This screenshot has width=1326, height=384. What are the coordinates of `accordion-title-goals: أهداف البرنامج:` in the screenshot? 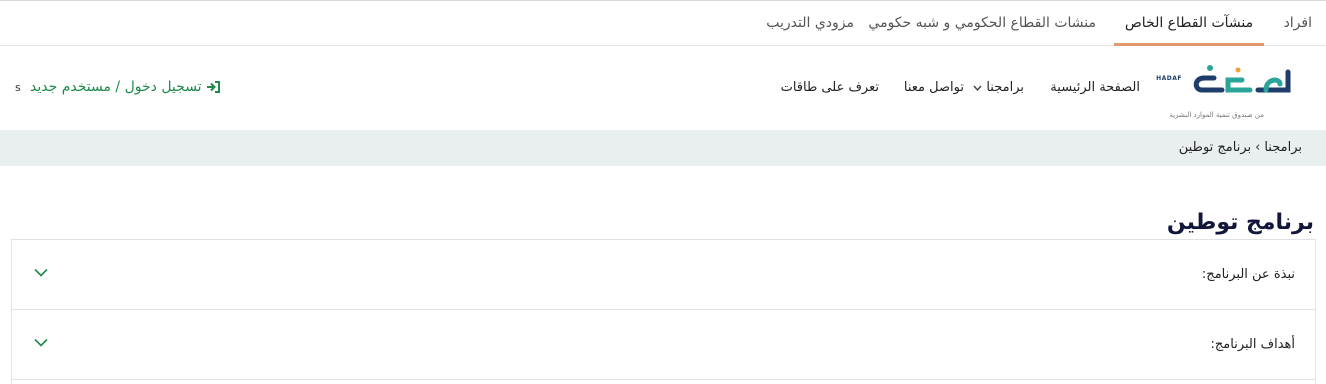 It's located at (1253, 344).